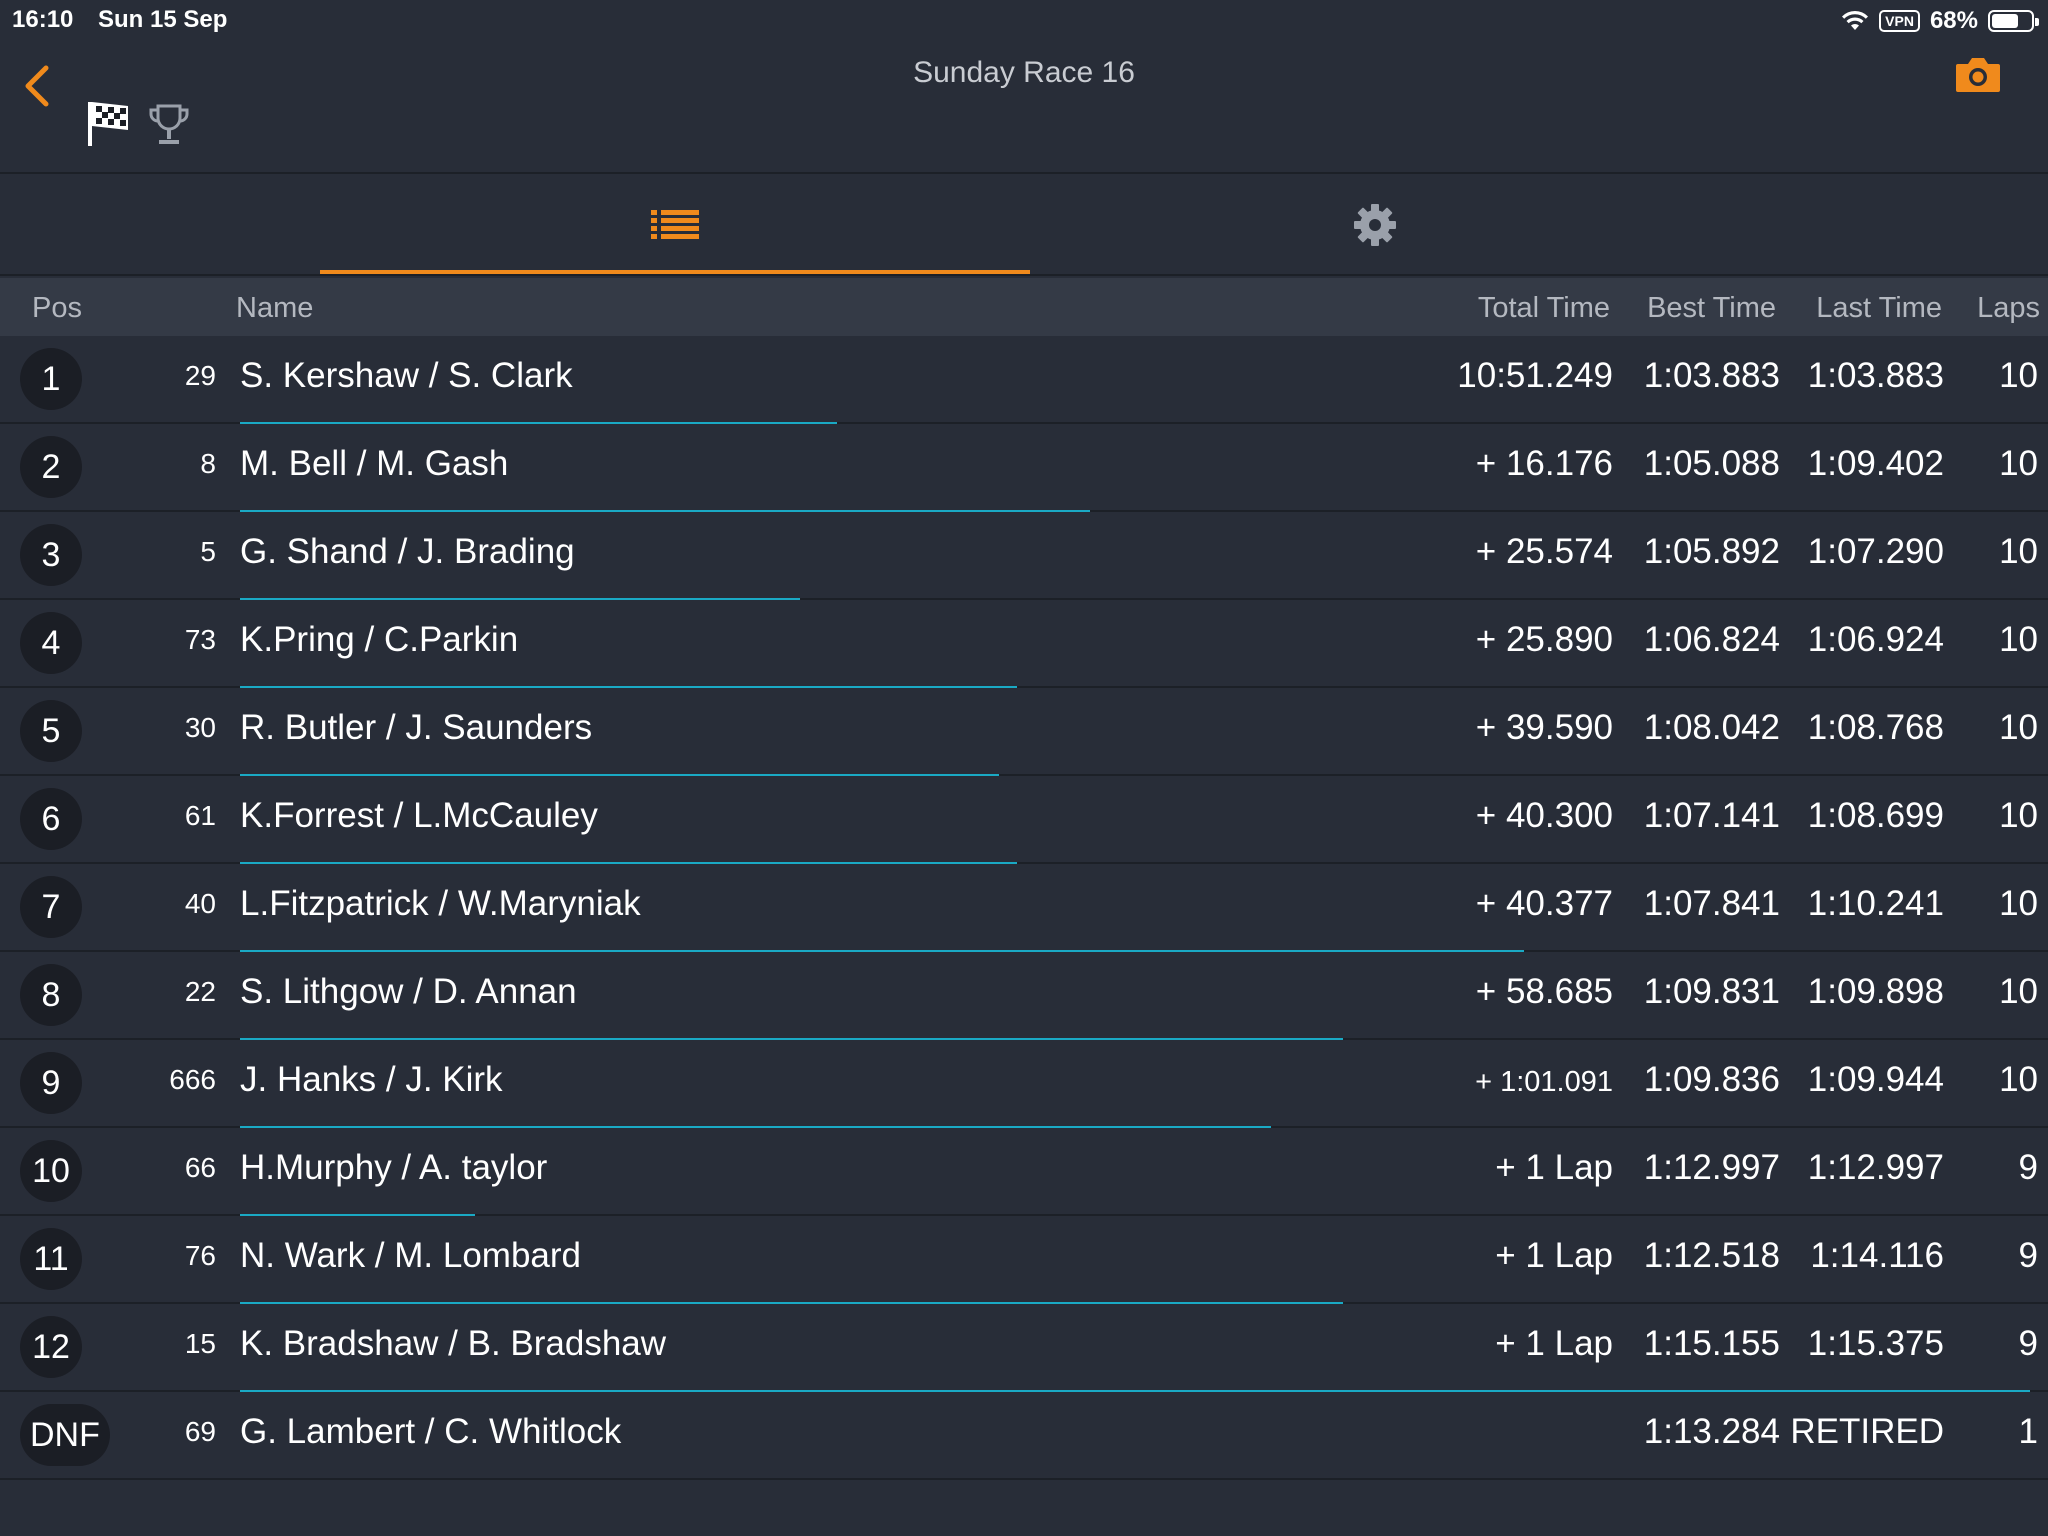 The height and width of the screenshot is (1536, 2048). Describe the element at coordinates (208, 463) in the screenshot. I see `car-number: 8` at that location.